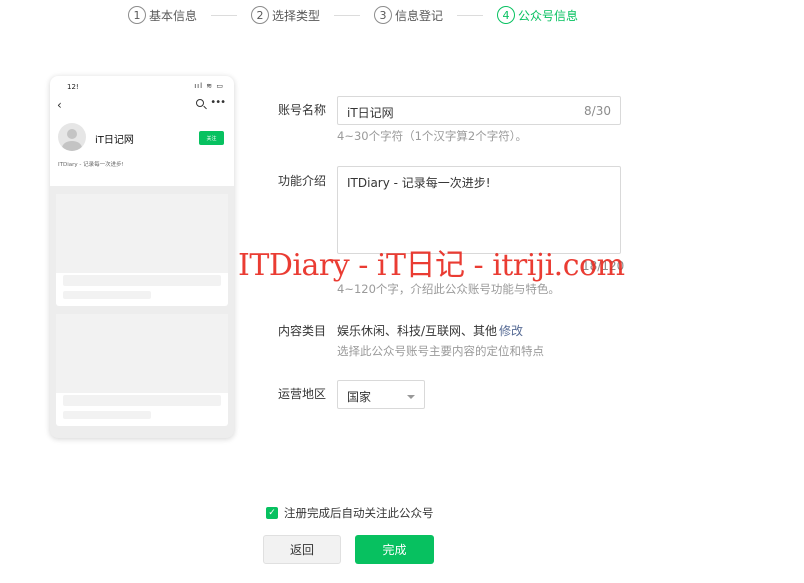 The image size is (804, 583). What do you see at coordinates (370, 113) in the screenshot?
I see `account-name-value: iT日记网` at bounding box center [370, 113].